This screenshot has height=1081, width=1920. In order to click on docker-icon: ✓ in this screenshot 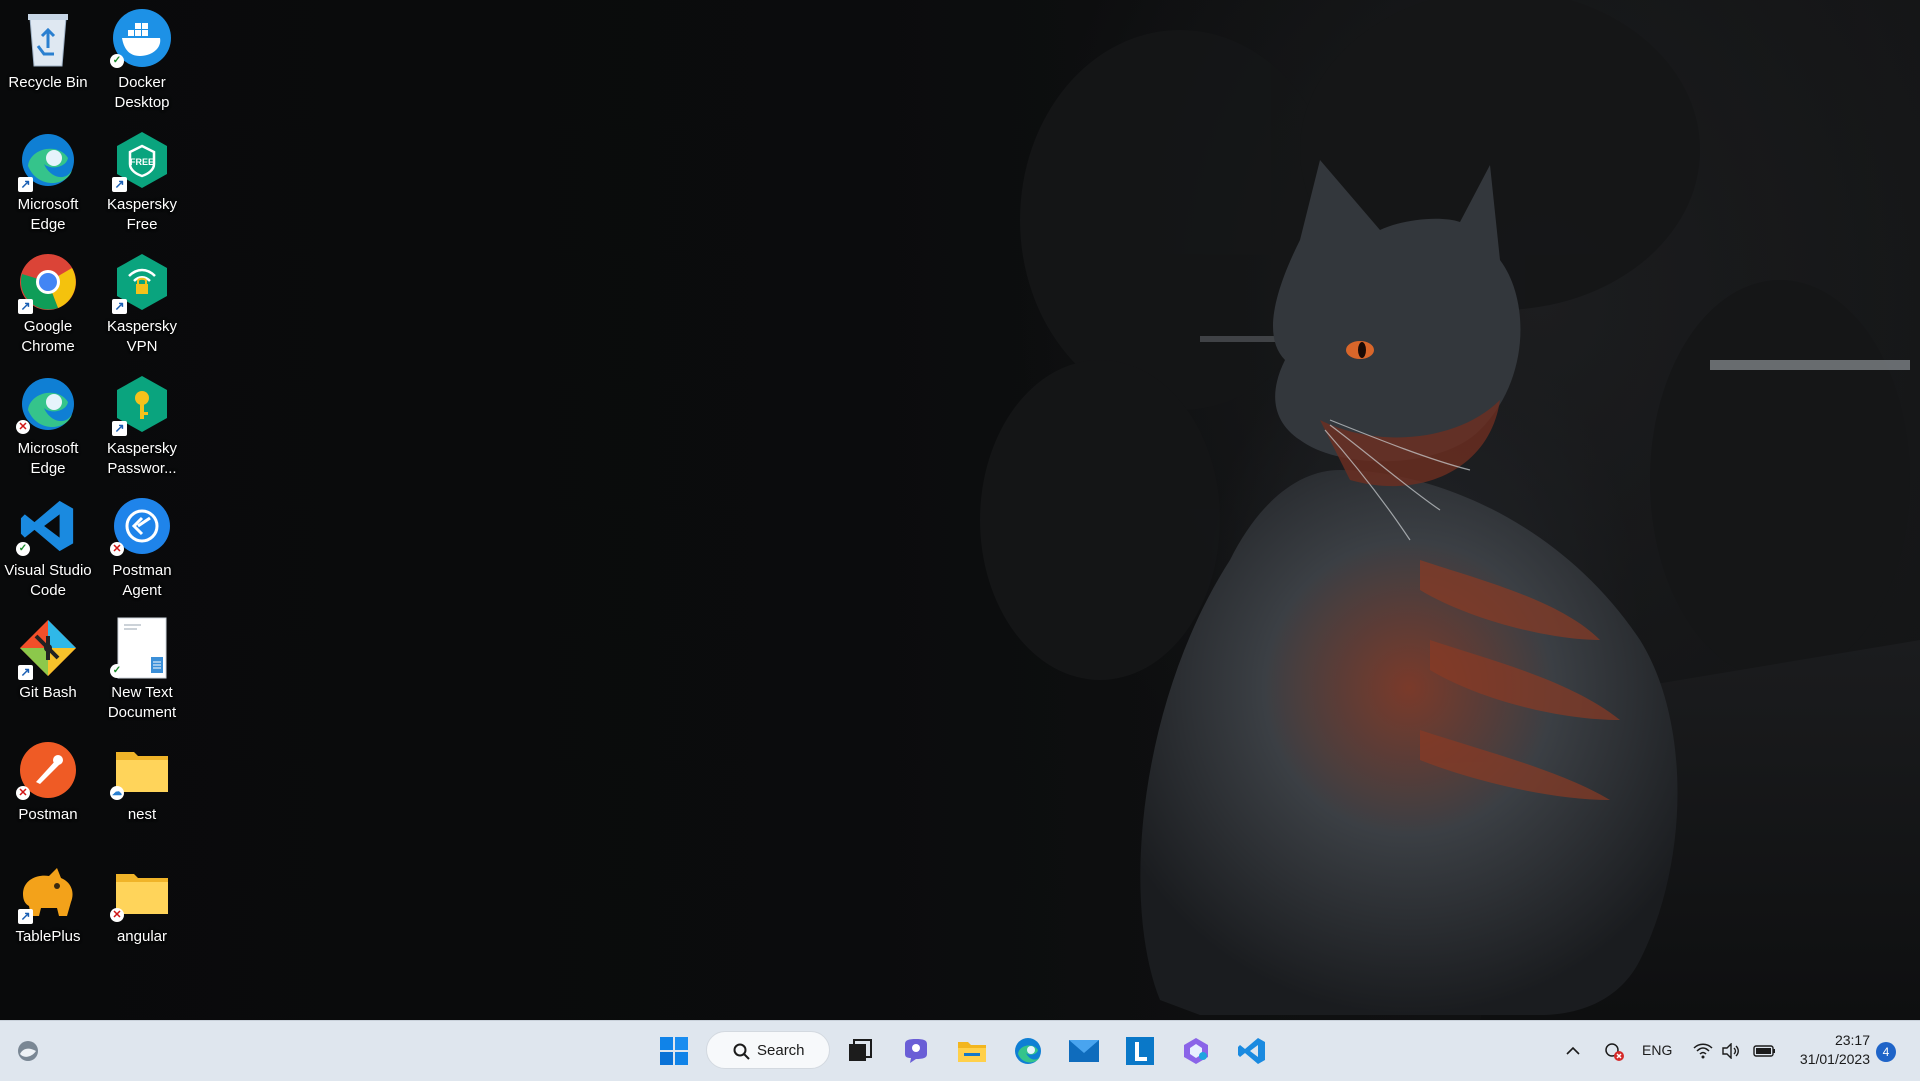, I will do `click(142, 38)`.